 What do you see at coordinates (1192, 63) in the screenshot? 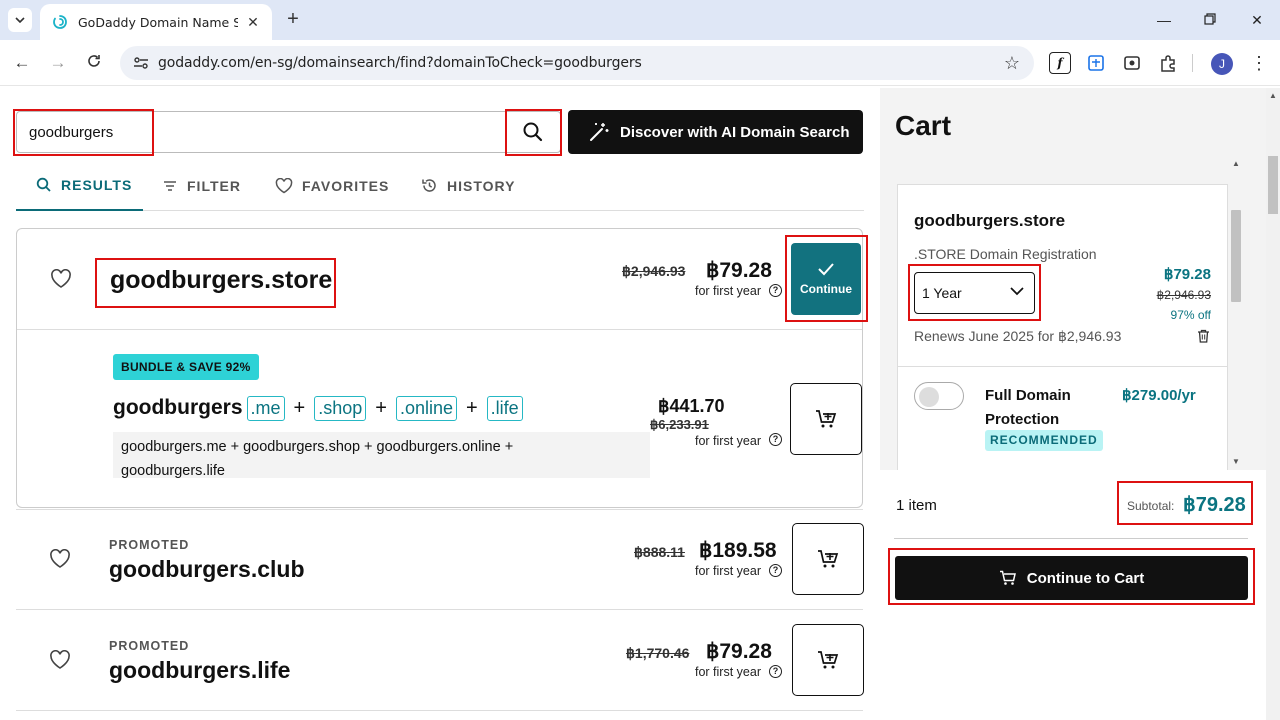
I see `toolbar-separator` at bounding box center [1192, 63].